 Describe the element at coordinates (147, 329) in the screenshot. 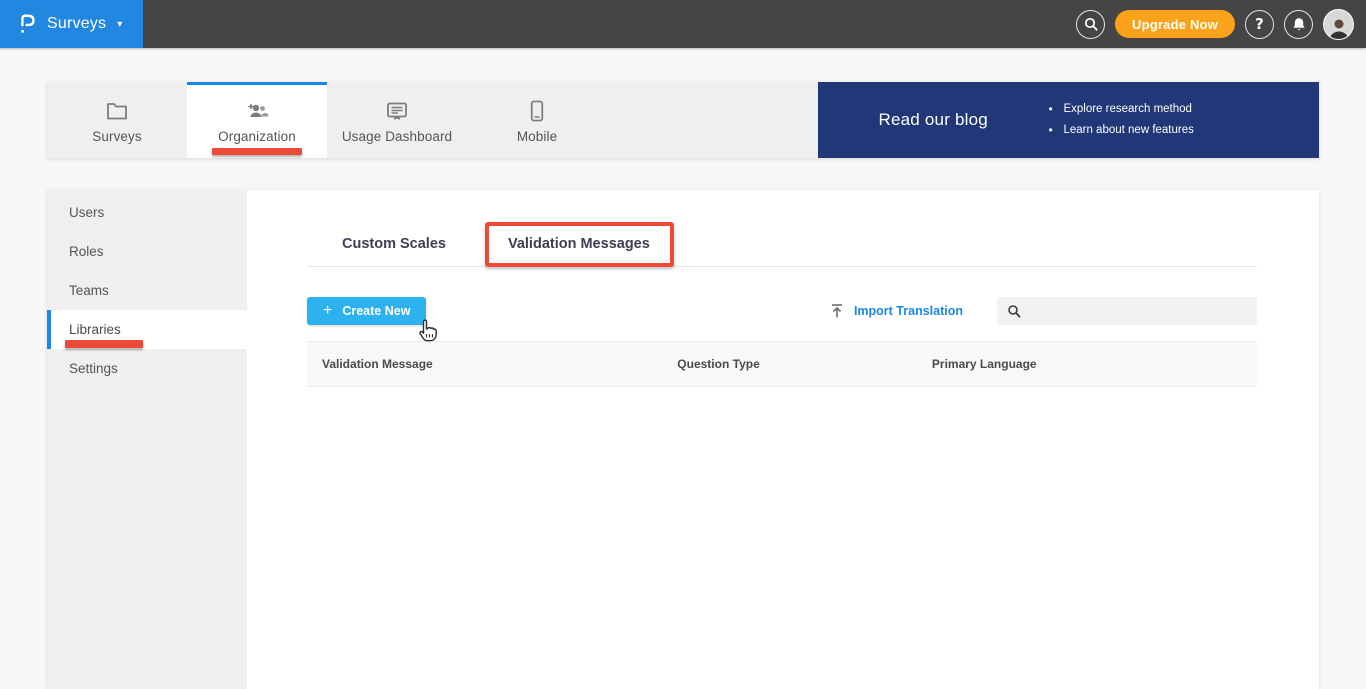

I see `sidebar-item-libraries: Libraries` at that location.